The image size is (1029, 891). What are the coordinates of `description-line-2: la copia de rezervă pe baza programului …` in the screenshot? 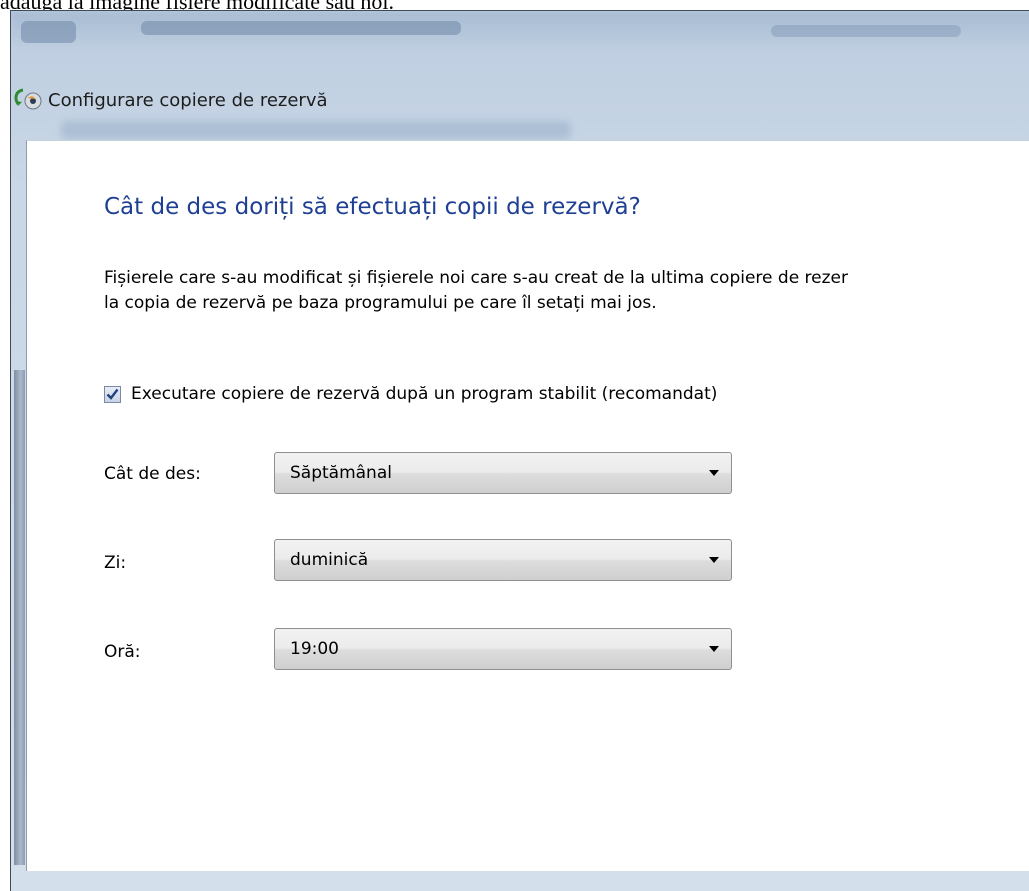 It's located at (380, 303).